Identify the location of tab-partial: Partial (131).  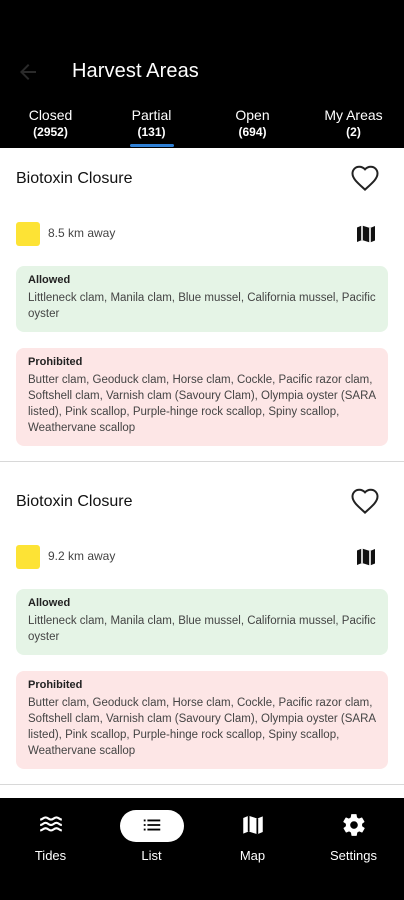
(151, 123).